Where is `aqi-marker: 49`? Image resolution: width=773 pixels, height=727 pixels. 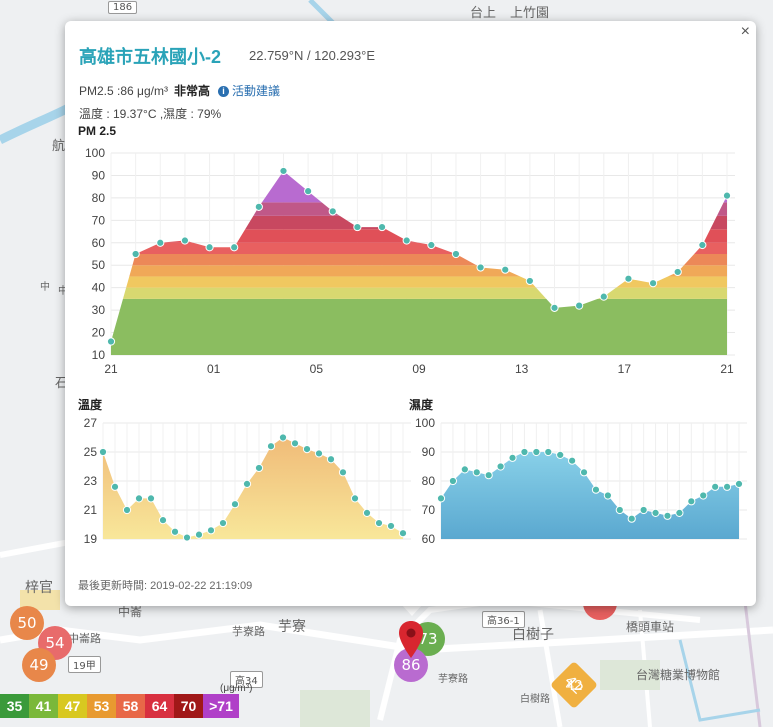
aqi-marker: 49 is located at coordinates (39, 665).